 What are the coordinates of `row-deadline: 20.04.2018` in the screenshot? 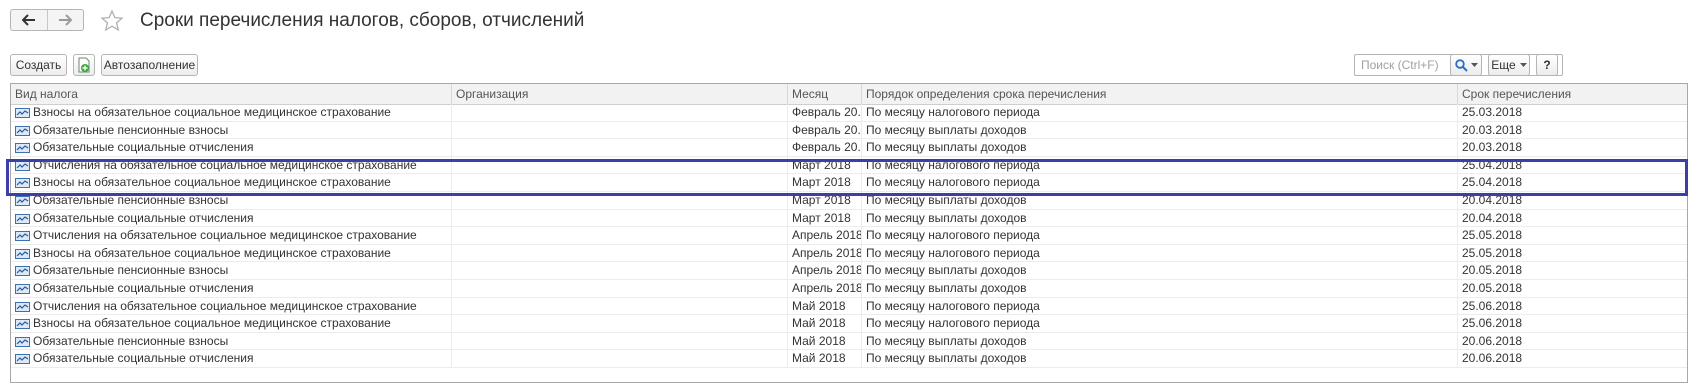 It's located at (1492, 200).